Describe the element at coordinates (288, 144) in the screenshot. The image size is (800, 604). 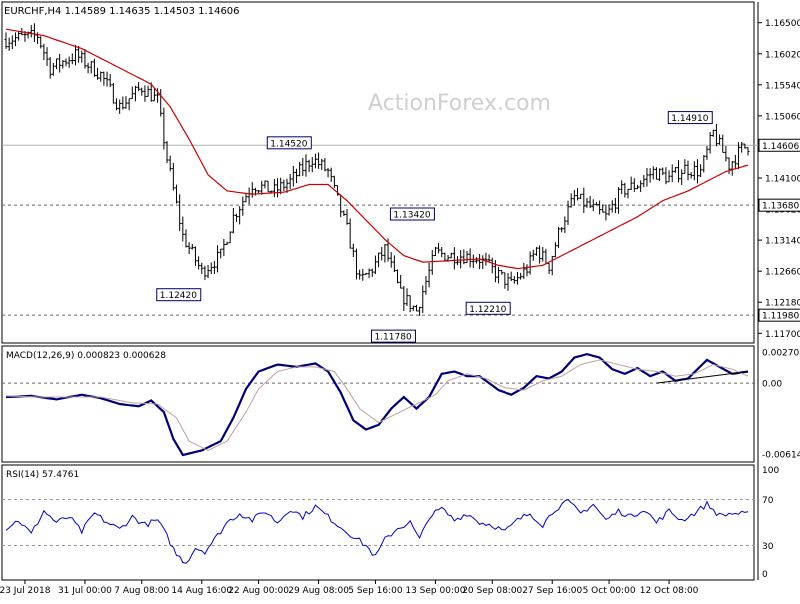
I see `swing-level-label-text: 1.14520` at that location.